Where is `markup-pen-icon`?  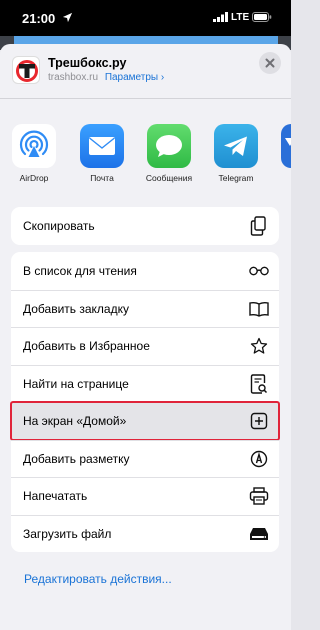 markup-pen-icon is located at coordinates (259, 459).